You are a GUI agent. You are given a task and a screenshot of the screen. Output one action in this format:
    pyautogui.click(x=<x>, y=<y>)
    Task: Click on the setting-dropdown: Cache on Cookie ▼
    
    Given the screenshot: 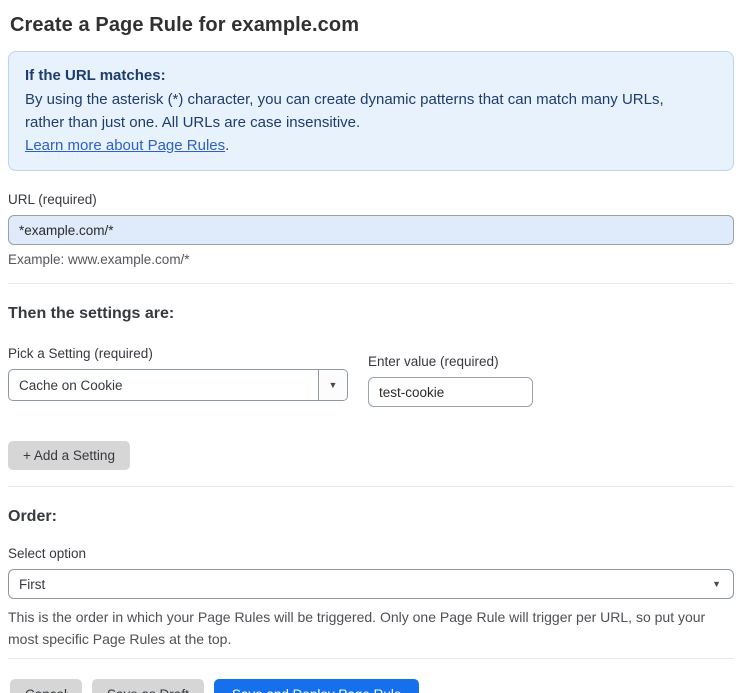 What is the action you would take?
    pyautogui.click(x=178, y=385)
    